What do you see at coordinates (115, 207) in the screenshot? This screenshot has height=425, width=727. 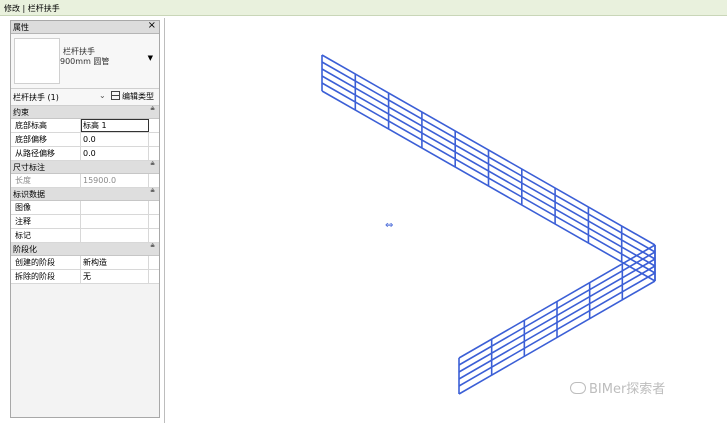 I see `image-field` at bounding box center [115, 207].